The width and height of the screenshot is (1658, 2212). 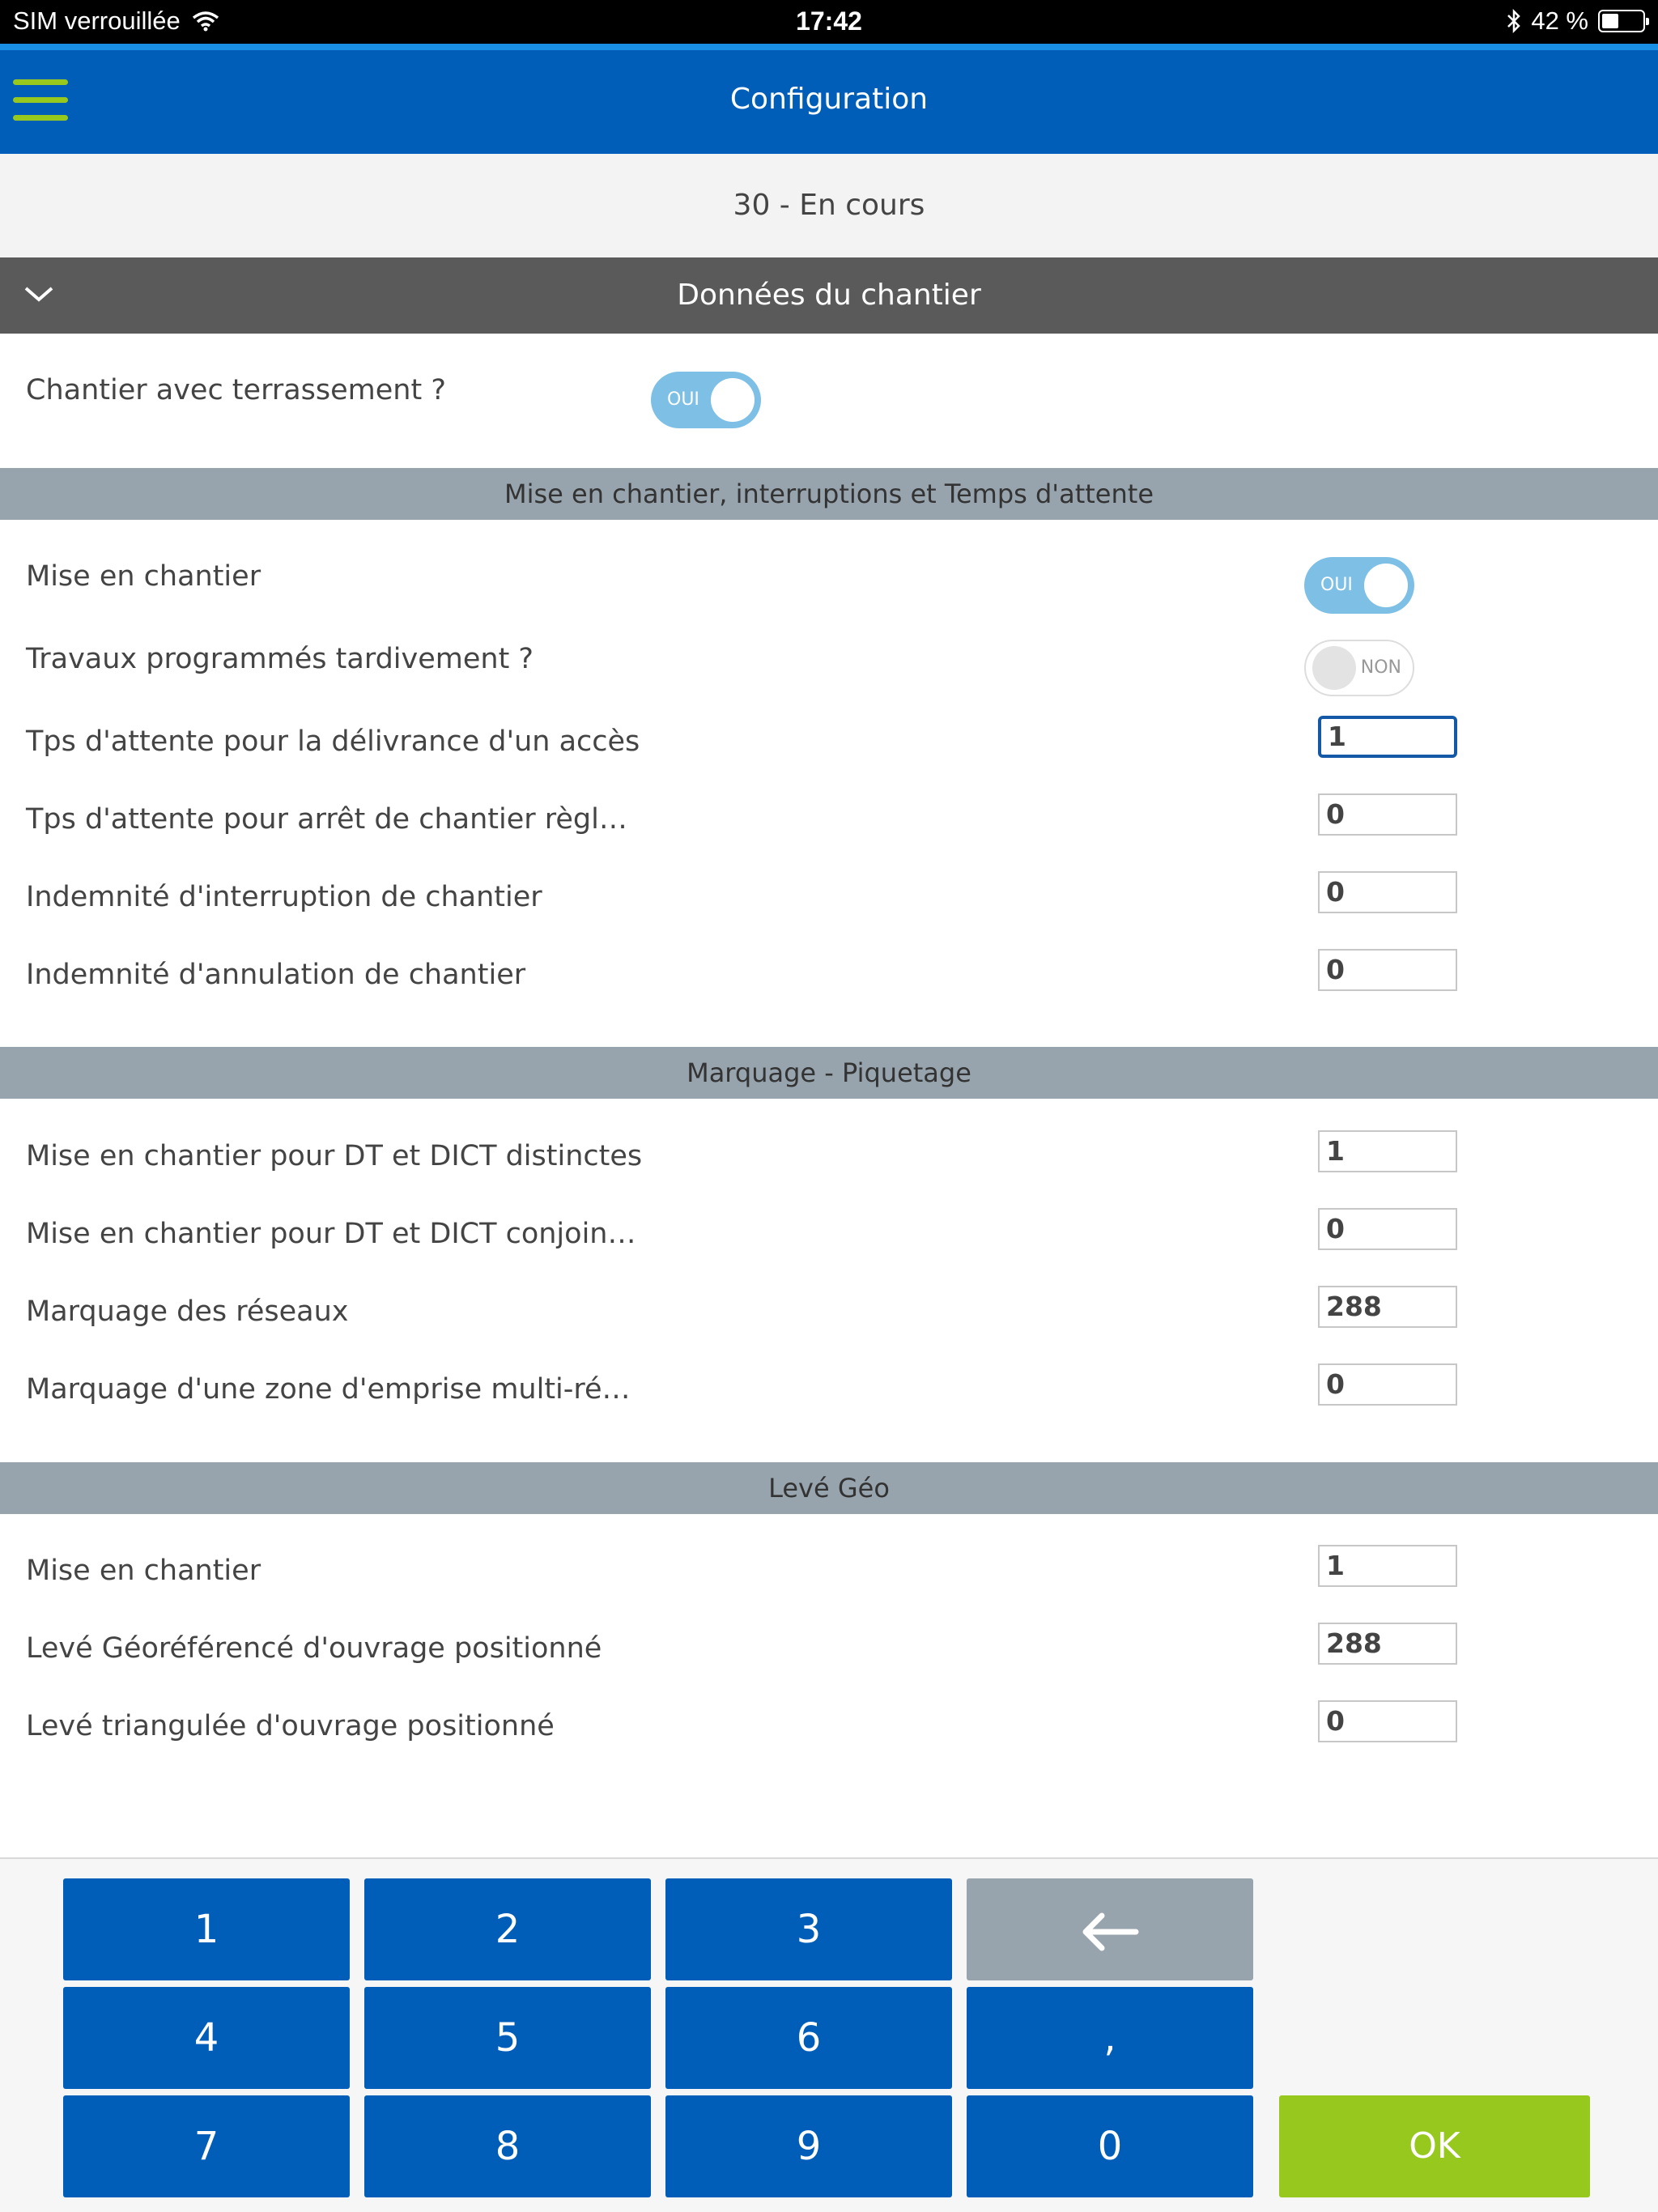 What do you see at coordinates (808, 2038) in the screenshot?
I see `key-6: 6` at bounding box center [808, 2038].